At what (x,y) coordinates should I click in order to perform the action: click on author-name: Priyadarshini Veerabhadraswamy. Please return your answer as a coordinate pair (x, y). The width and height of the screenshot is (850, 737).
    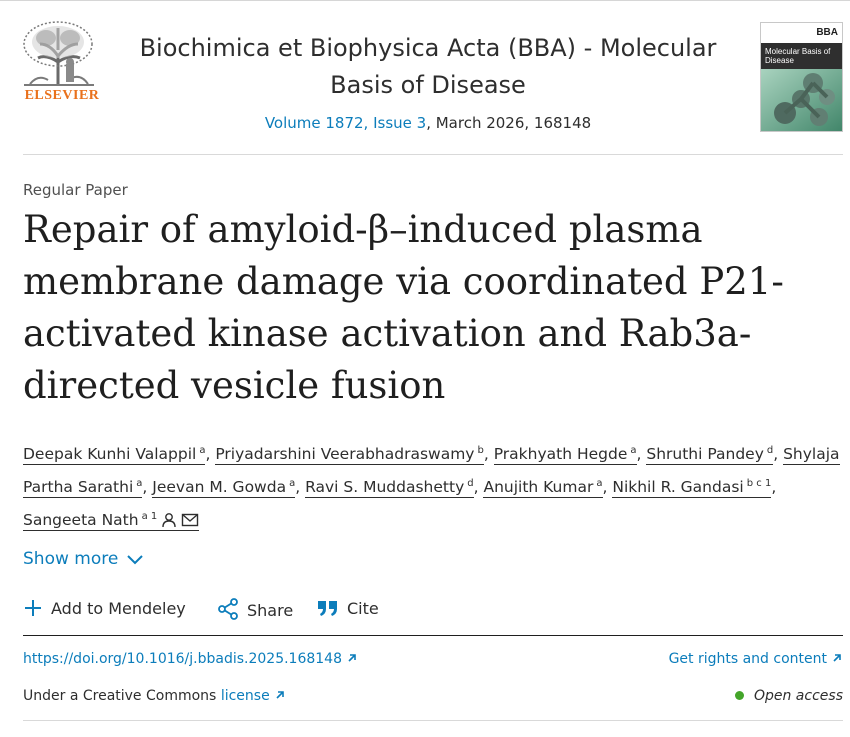
    Looking at the image, I should click on (345, 454).